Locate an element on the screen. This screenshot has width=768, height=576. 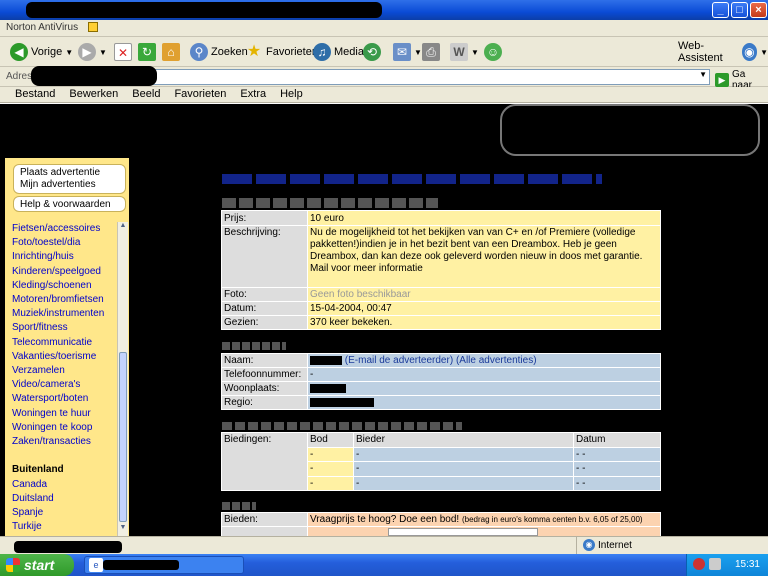
category-link: Fietsen/accessoires is located at coordinates (56, 229).